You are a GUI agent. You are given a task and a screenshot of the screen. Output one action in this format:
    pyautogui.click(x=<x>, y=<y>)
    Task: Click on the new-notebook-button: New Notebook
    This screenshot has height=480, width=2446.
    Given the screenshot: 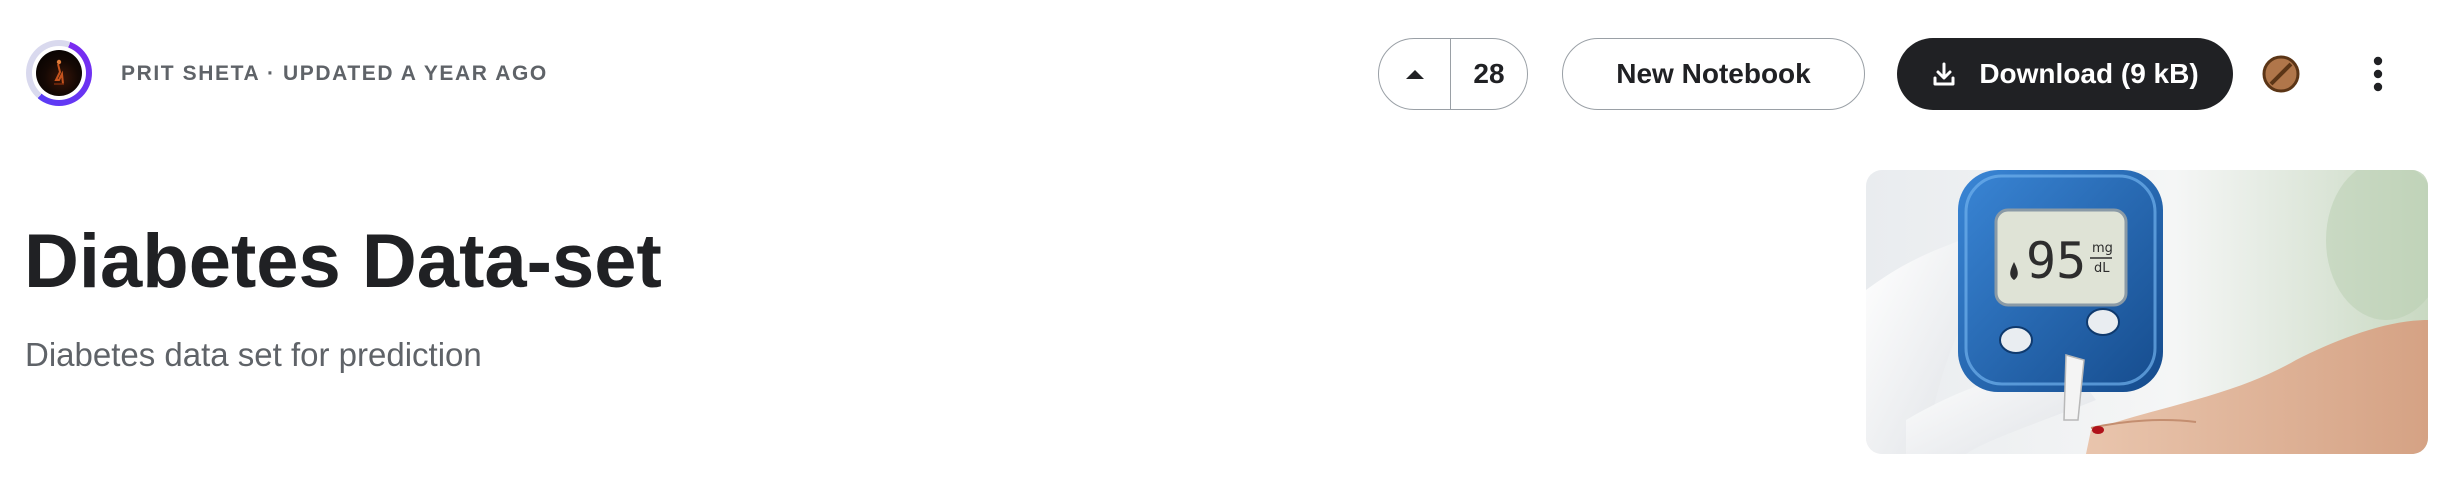 What is the action you would take?
    pyautogui.click(x=1713, y=74)
    